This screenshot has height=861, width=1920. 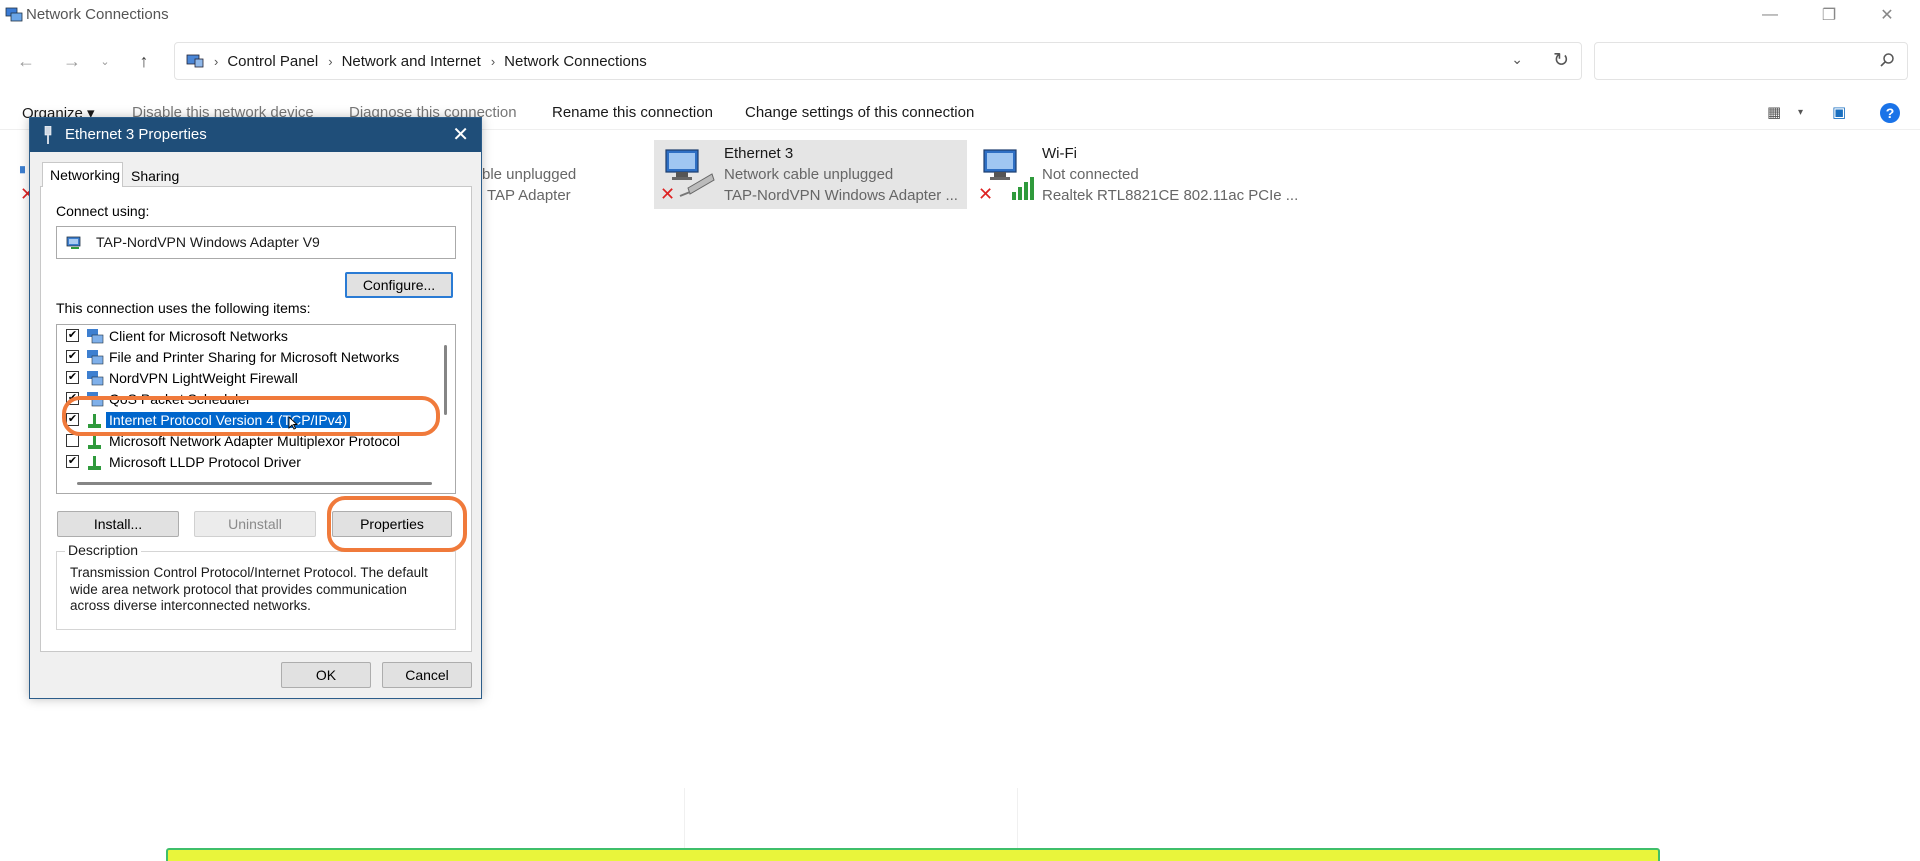 I want to click on close-window-button: ✕, so click(x=1887, y=15).